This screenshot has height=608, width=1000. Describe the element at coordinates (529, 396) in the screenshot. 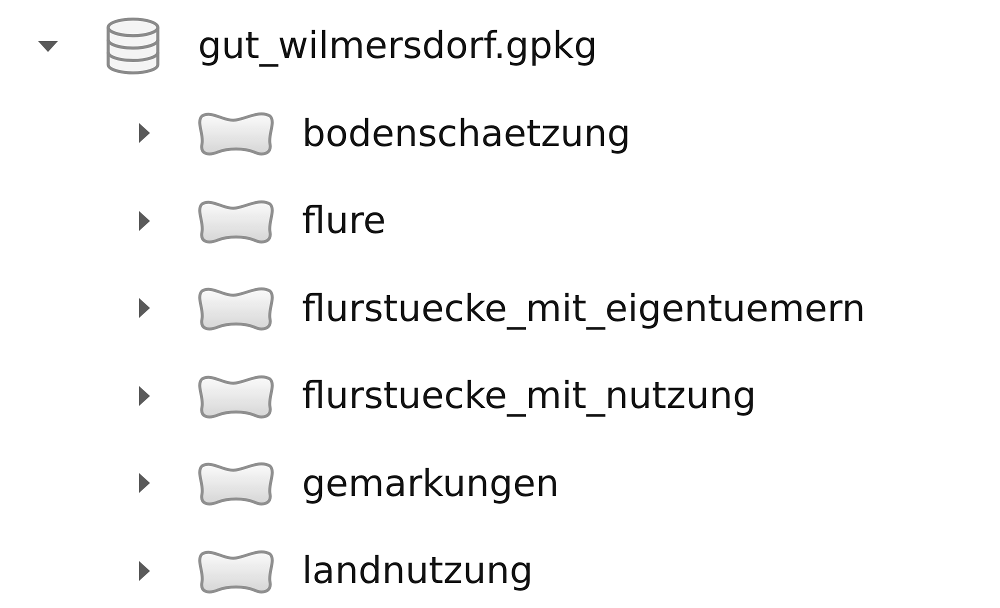

I see `tree-item-label: flurstuecke_mit_nutzung` at that location.